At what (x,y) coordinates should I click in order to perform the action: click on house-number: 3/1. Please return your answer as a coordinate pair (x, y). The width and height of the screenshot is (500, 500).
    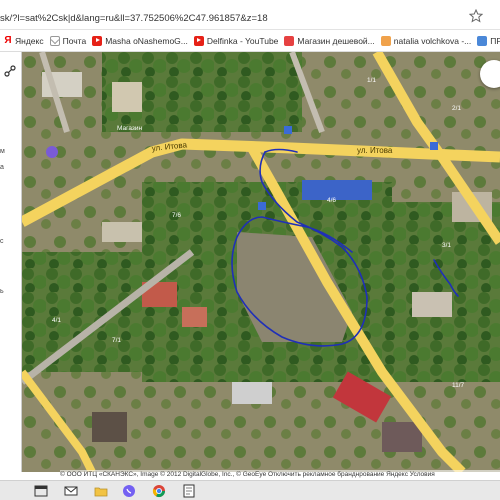
    Looking at the image, I should click on (446, 245).